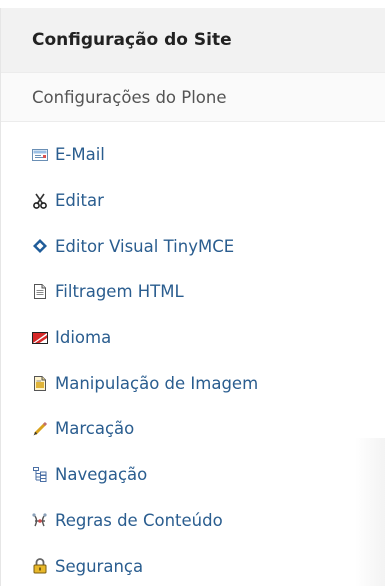  I want to click on portlet-header: Configuração do Site, so click(193, 40).